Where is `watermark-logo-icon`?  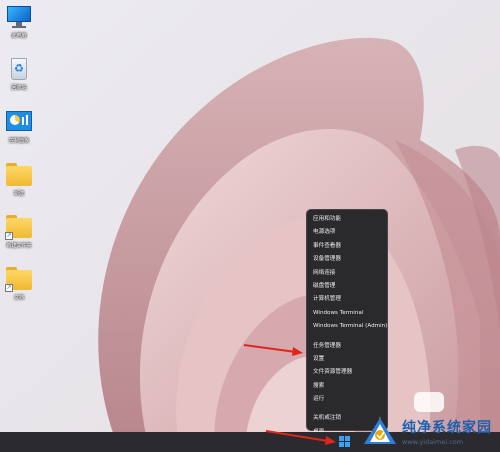
watermark-logo-icon is located at coordinates (380, 431).